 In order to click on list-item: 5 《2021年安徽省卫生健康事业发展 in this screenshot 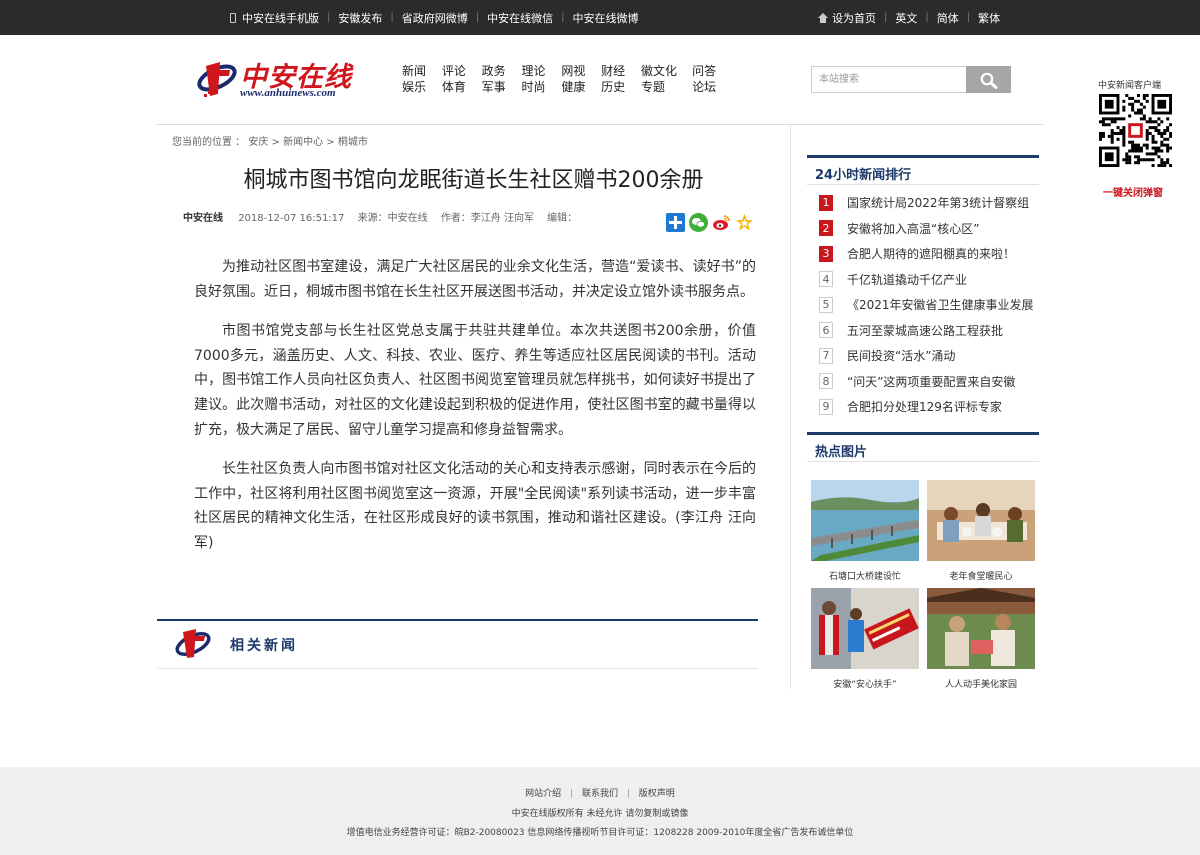, I will do `click(931, 305)`.